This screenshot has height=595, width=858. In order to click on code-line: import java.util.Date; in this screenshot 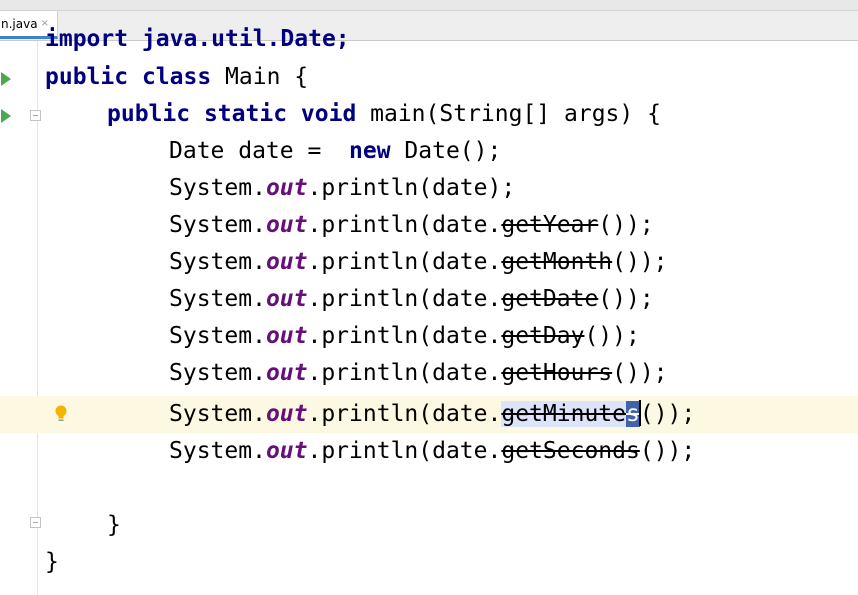, I will do `click(197, 39)`.